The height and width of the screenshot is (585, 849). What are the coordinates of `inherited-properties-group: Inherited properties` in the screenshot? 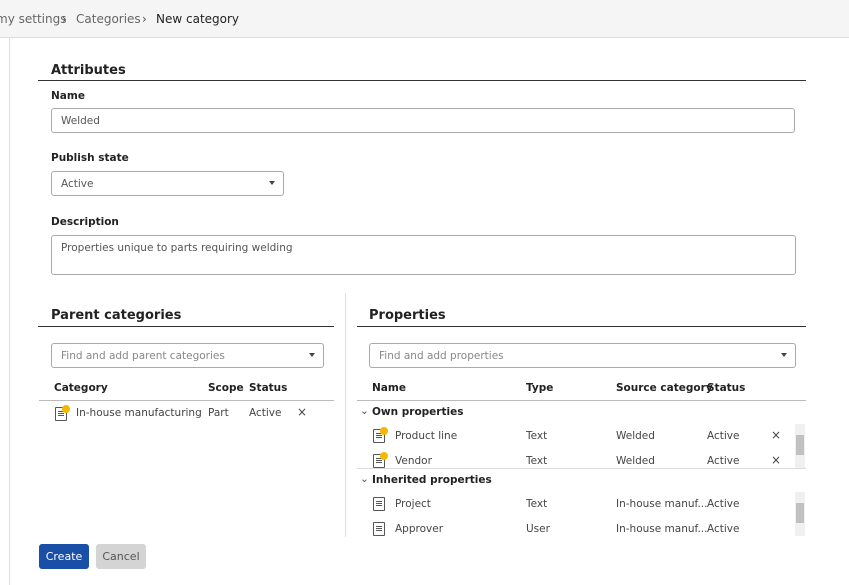 It's located at (432, 480).